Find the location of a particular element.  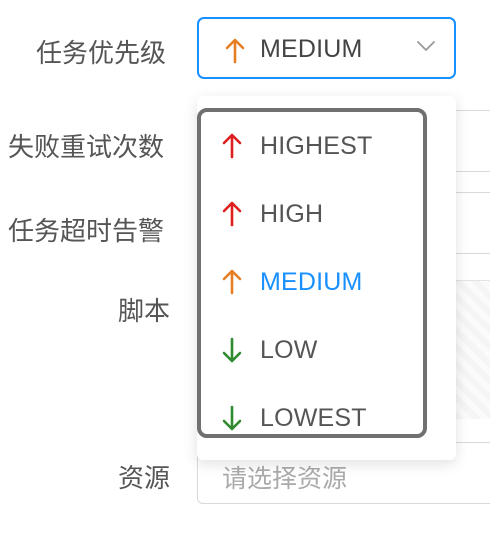

option-lowest: LOWEST is located at coordinates (326, 418).